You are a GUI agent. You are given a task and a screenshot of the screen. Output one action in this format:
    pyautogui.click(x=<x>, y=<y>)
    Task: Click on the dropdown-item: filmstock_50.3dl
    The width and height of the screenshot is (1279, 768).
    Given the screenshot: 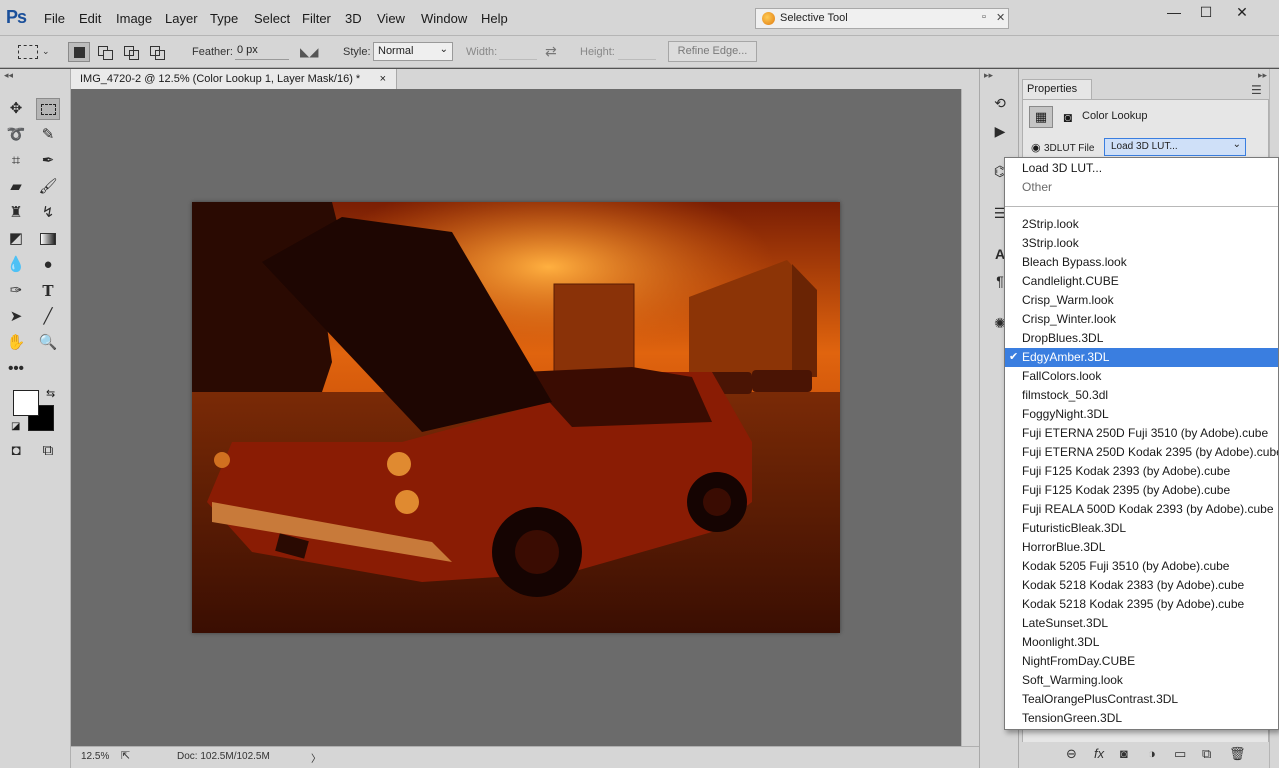 What is the action you would take?
    pyautogui.click(x=1141, y=395)
    